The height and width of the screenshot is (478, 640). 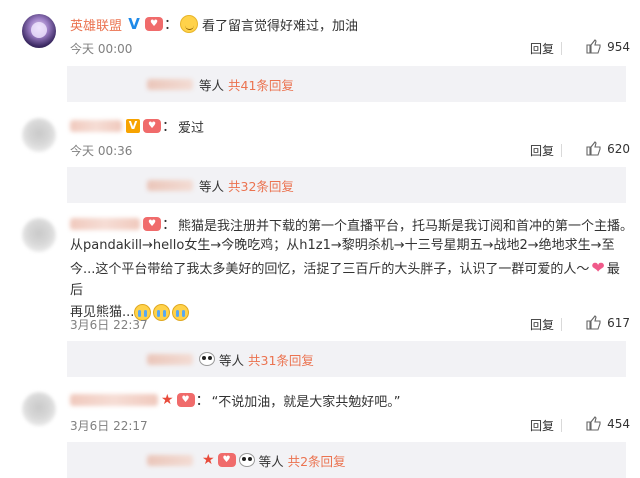 What do you see at coordinates (261, 185) in the screenshot?
I see `replies-count-link: 共32条回复` at bounding box center [261, 185].